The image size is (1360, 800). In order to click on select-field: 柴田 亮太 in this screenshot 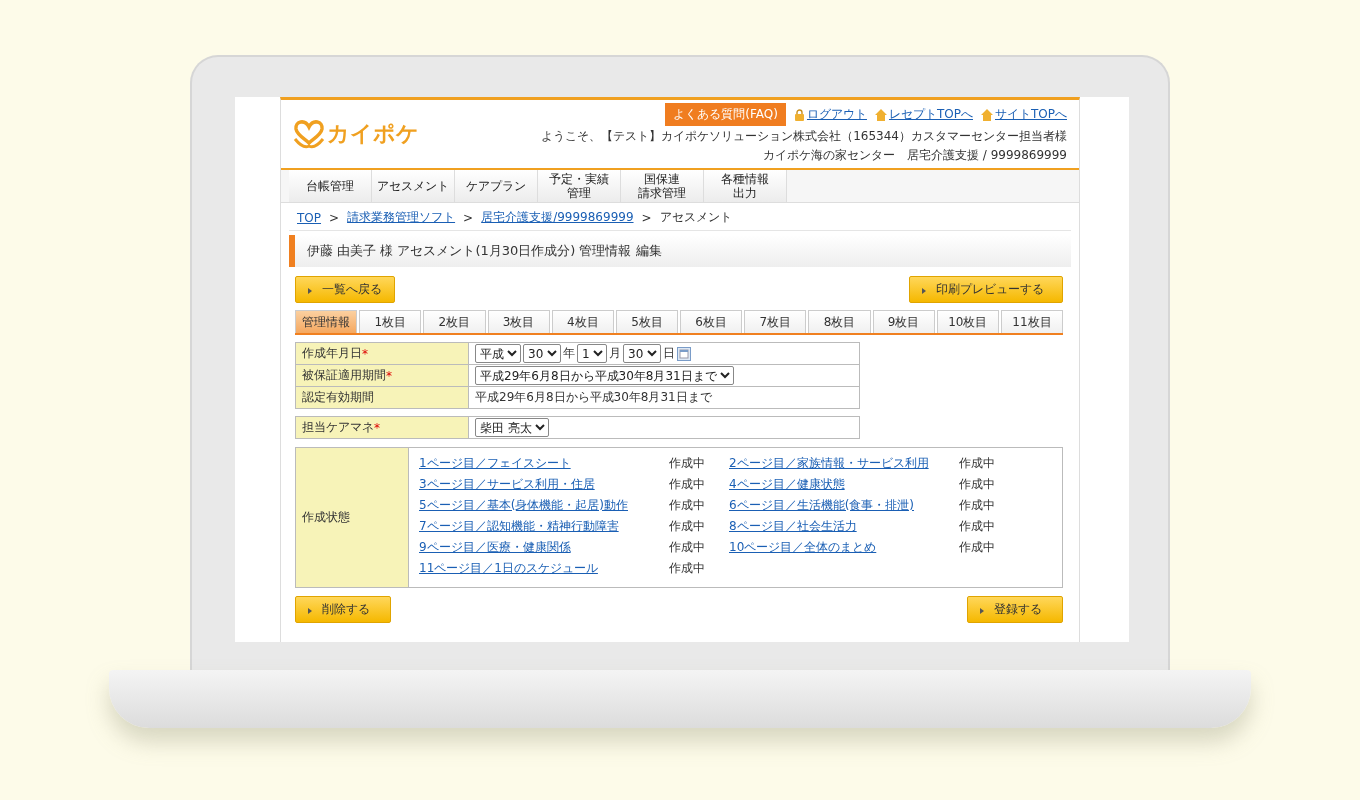, I will do `click(512, 427)`.